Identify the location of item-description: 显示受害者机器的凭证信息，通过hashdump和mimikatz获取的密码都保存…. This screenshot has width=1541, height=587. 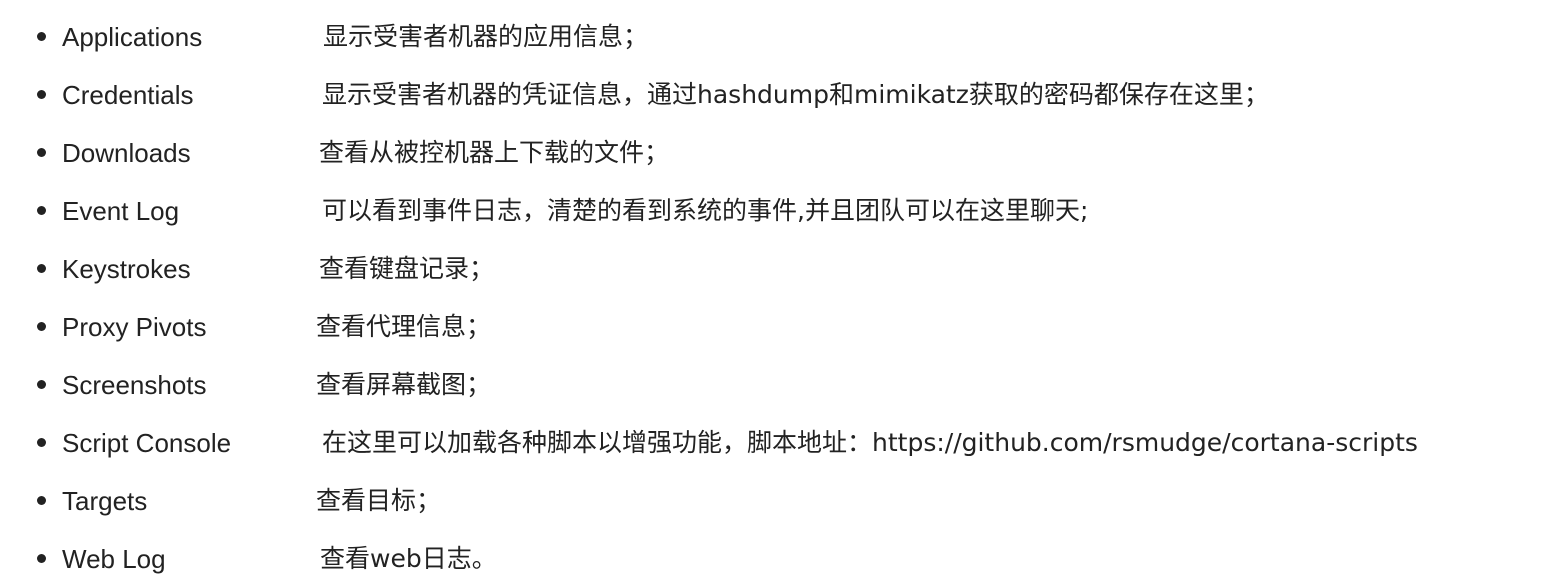
(795, 94).